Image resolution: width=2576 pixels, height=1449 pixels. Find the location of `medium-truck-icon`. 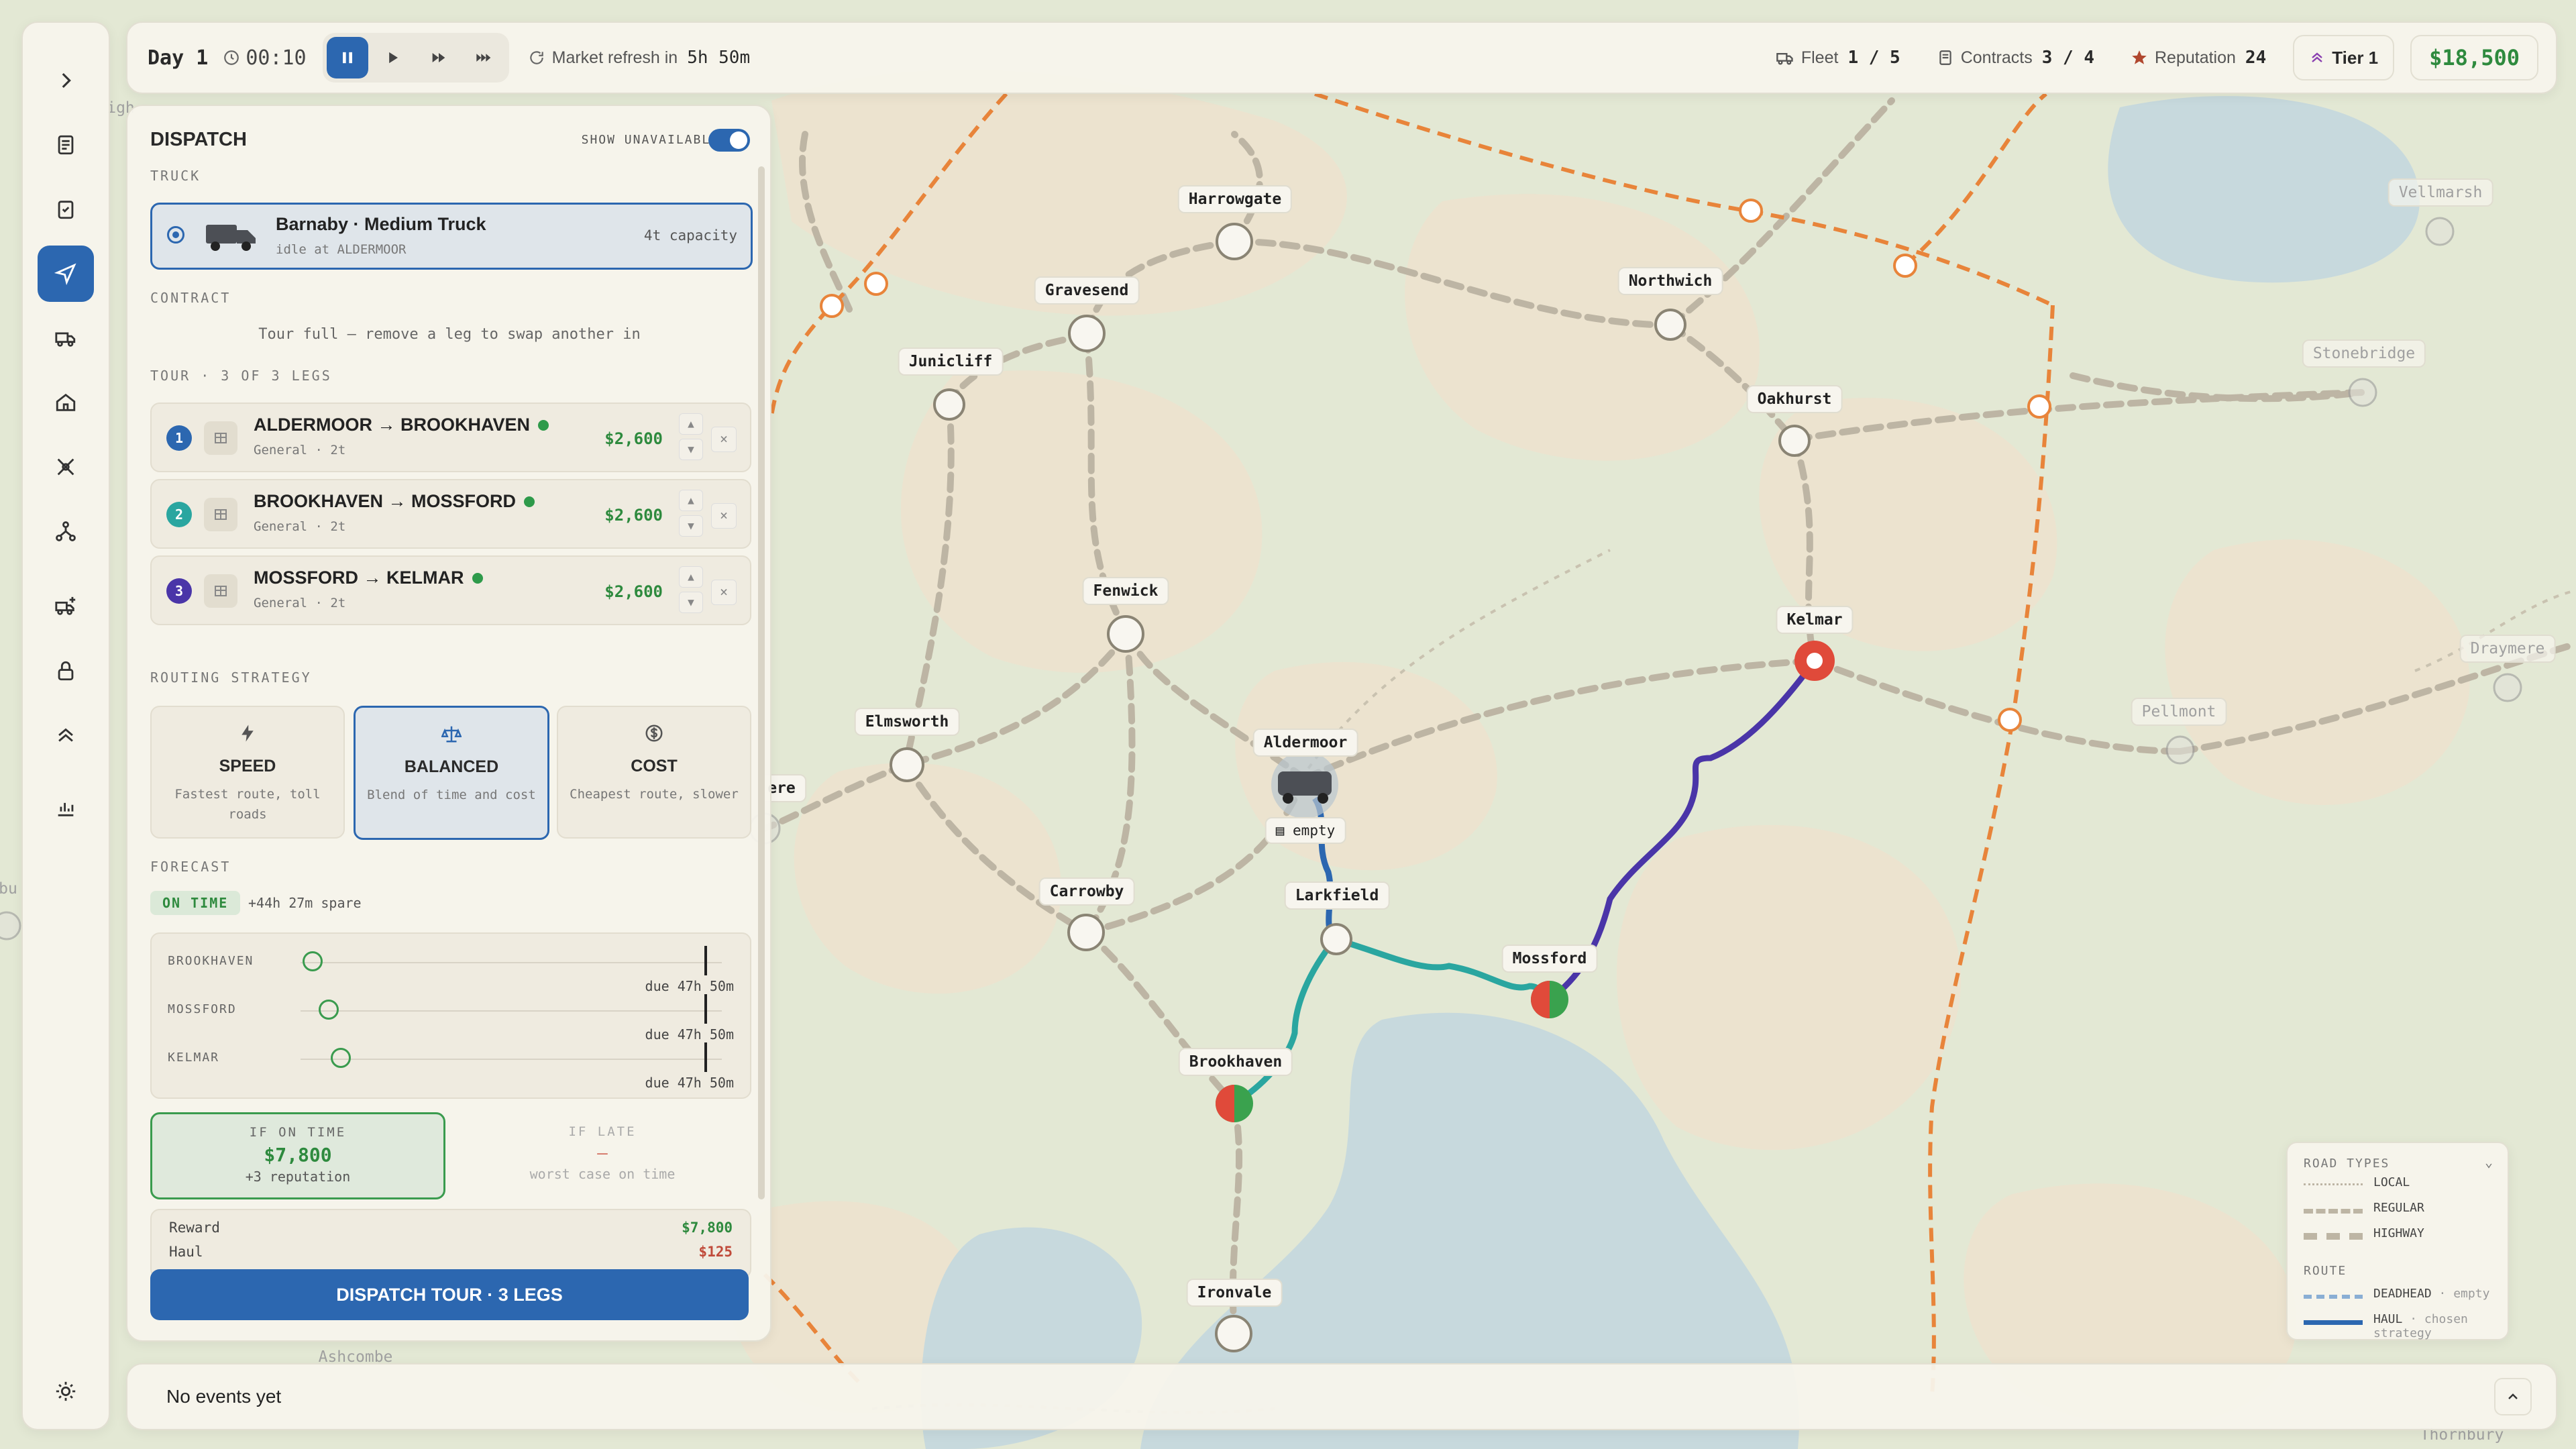

medium-truck-icon is located at coordinates (231, 238).